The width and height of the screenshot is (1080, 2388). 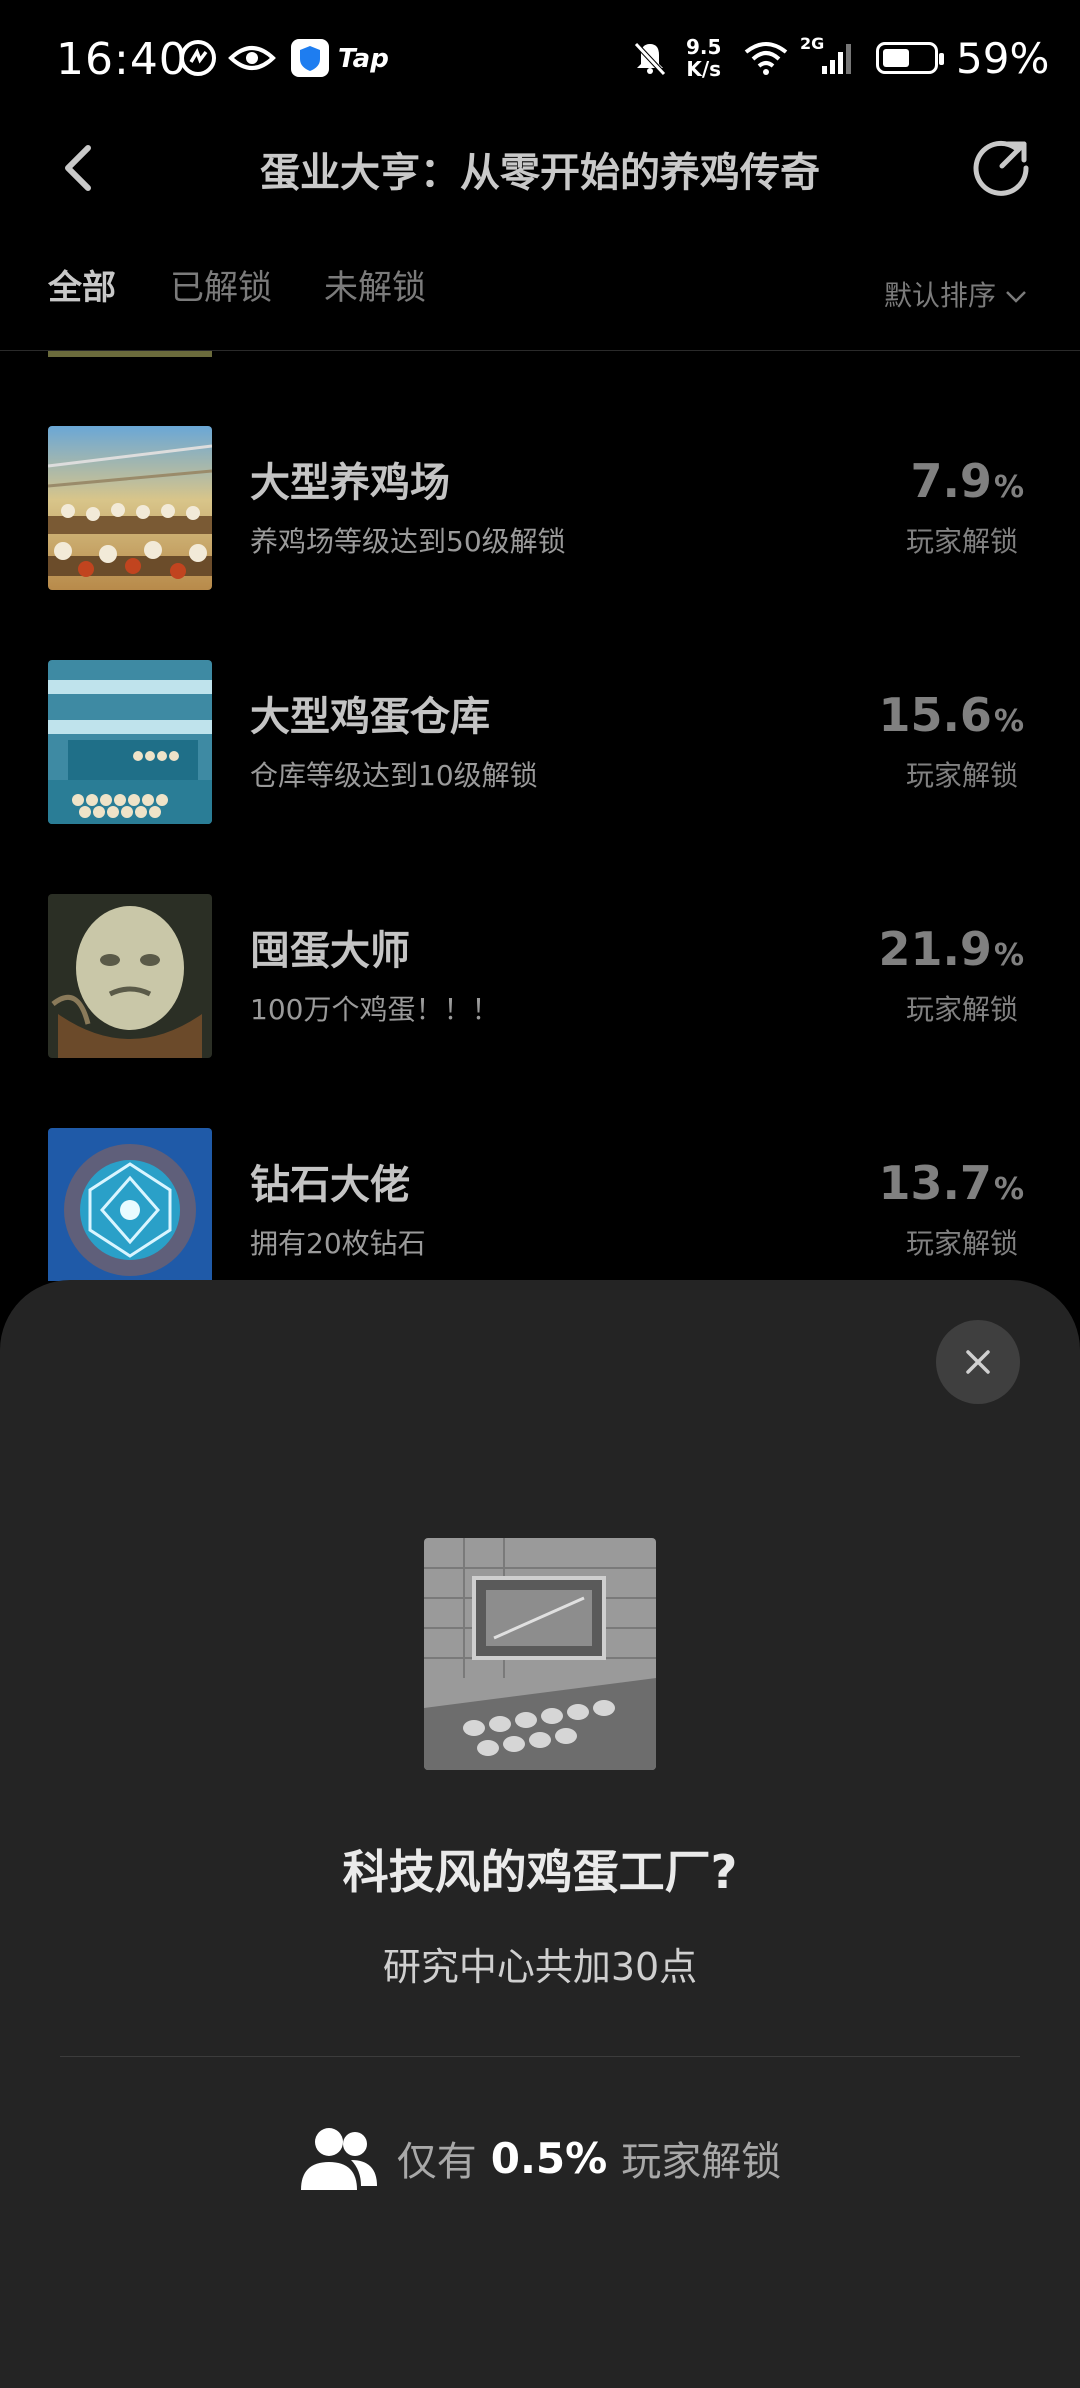 I want to click on sort-label: 默认排序, so click(x=939, y=295).